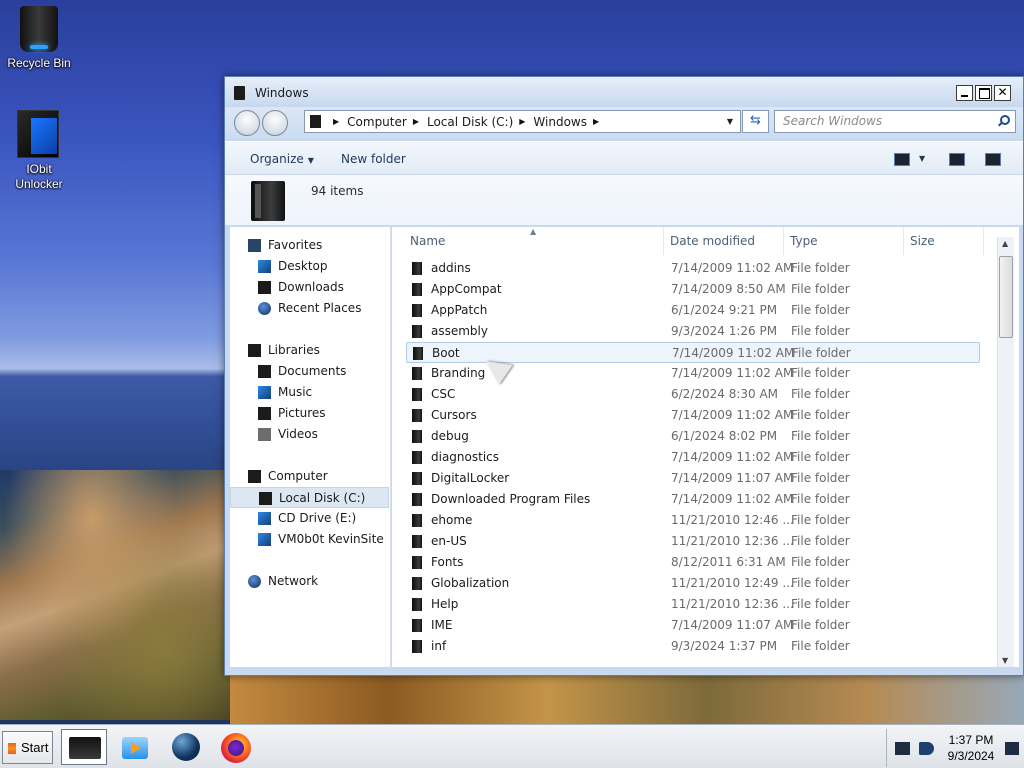 Image resolution: width=1024 pixels, height=768 pixels. I want to click on search-icon, so click(1003, 121).